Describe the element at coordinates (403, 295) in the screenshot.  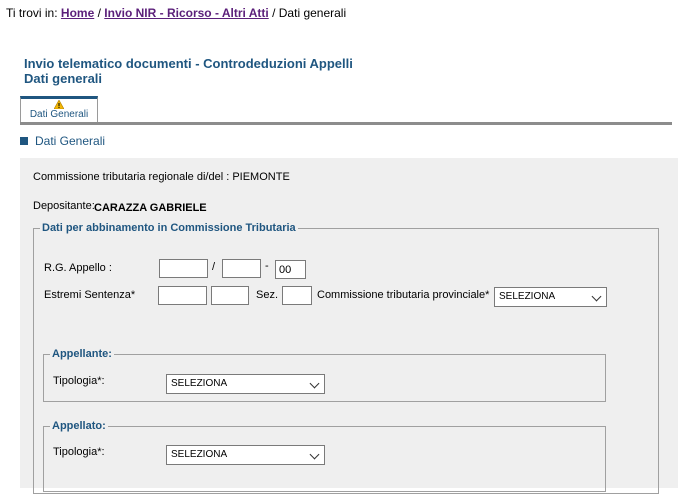
I see `commissione-provinciale-label: Commissione tributaria provinciale*` at that location.